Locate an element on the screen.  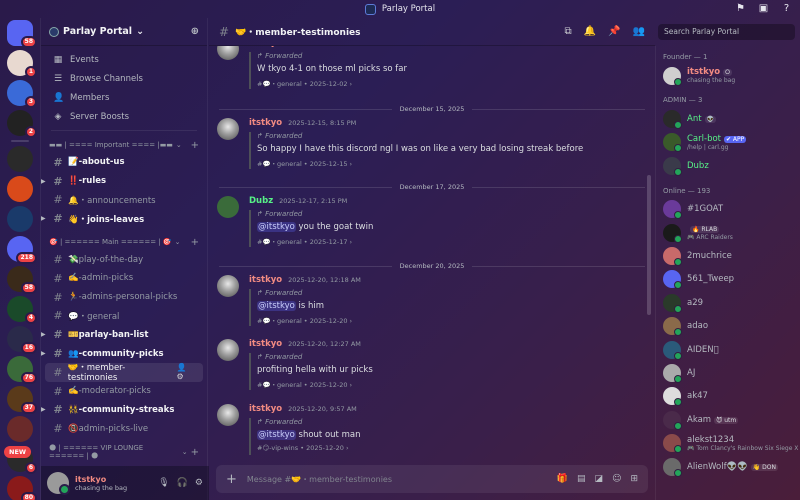
notification-bell-icon: 🔔 is located at coordinates (590, 31).